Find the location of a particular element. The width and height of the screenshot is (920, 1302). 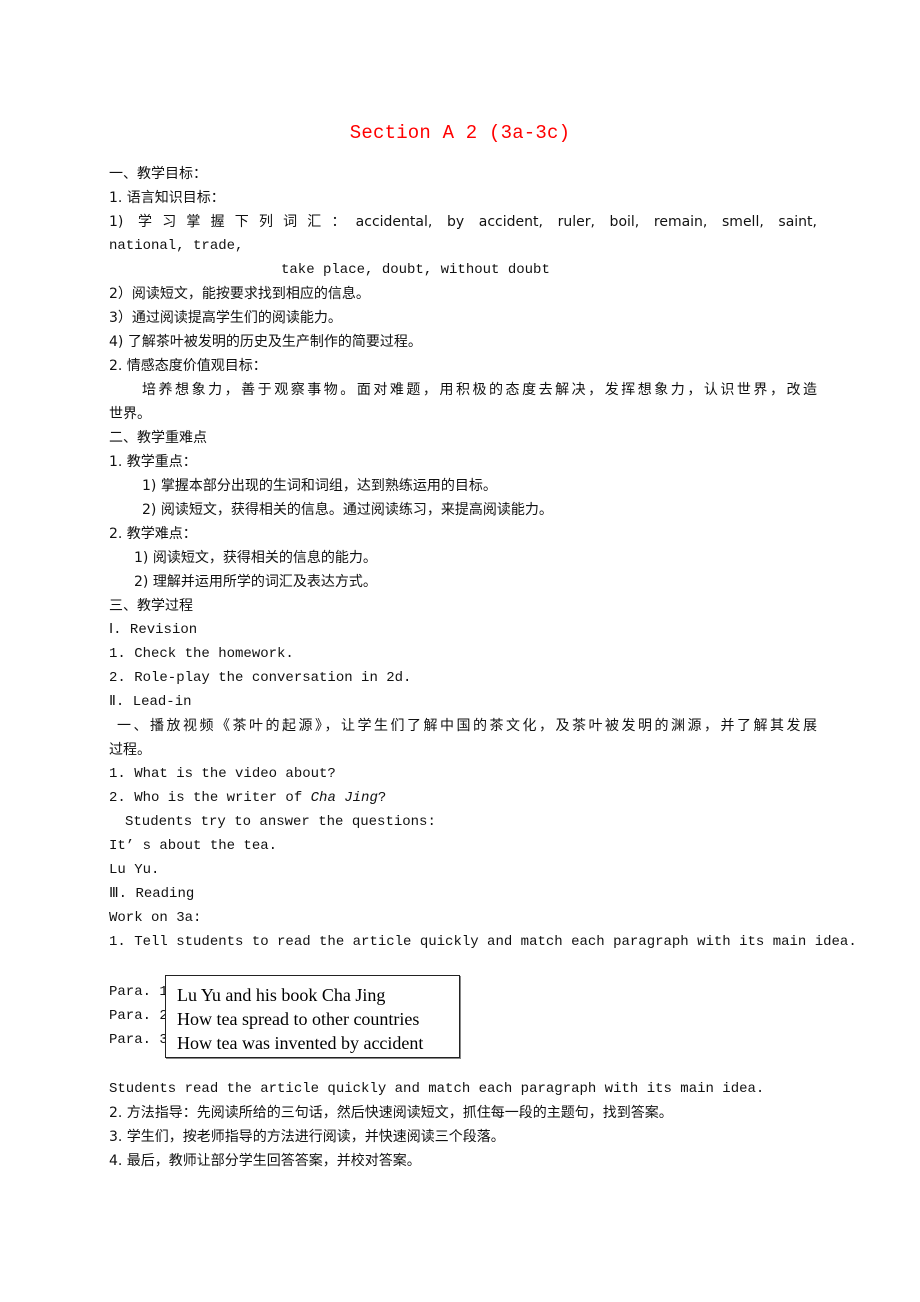

language-objective-heading: 1. 语言知识目标： is located at coordinates (167, 198).